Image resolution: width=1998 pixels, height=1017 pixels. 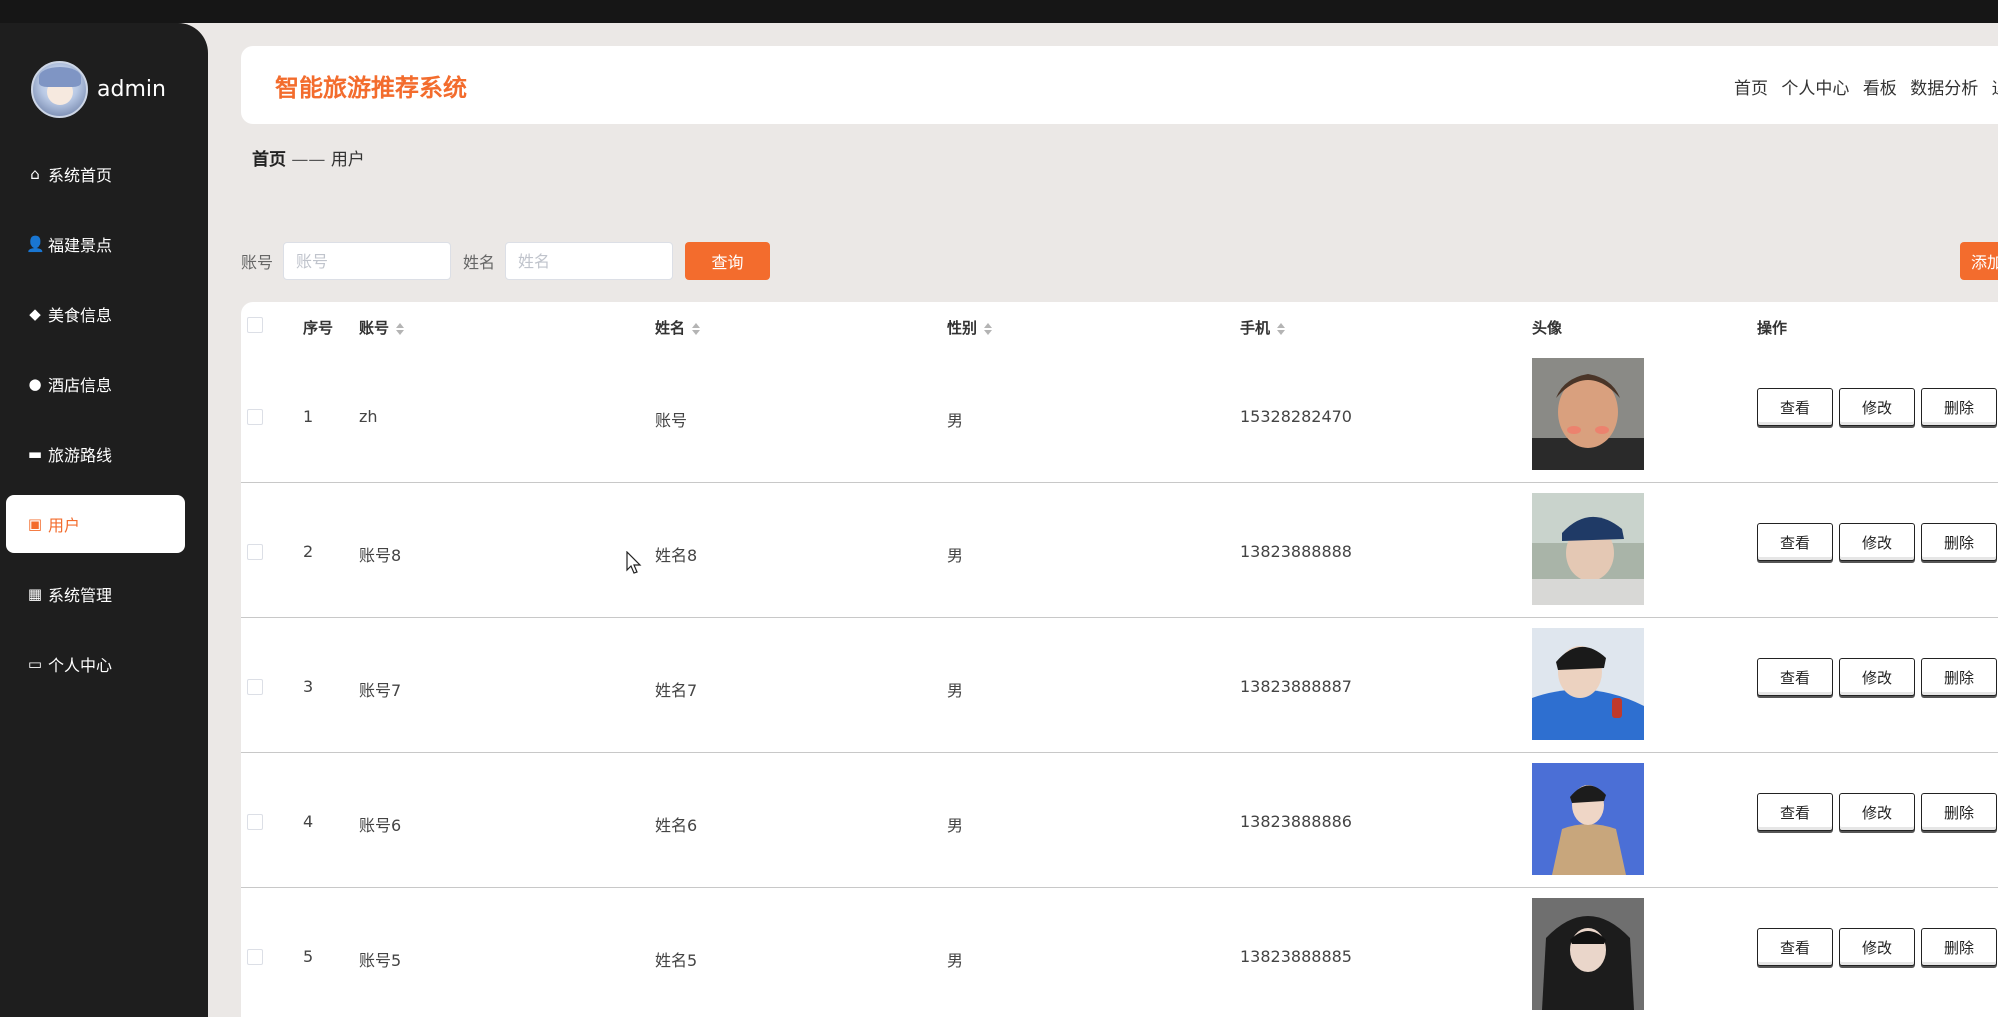 I want to click on breadcrumb-current: 用户, so click(x=347, y=160).